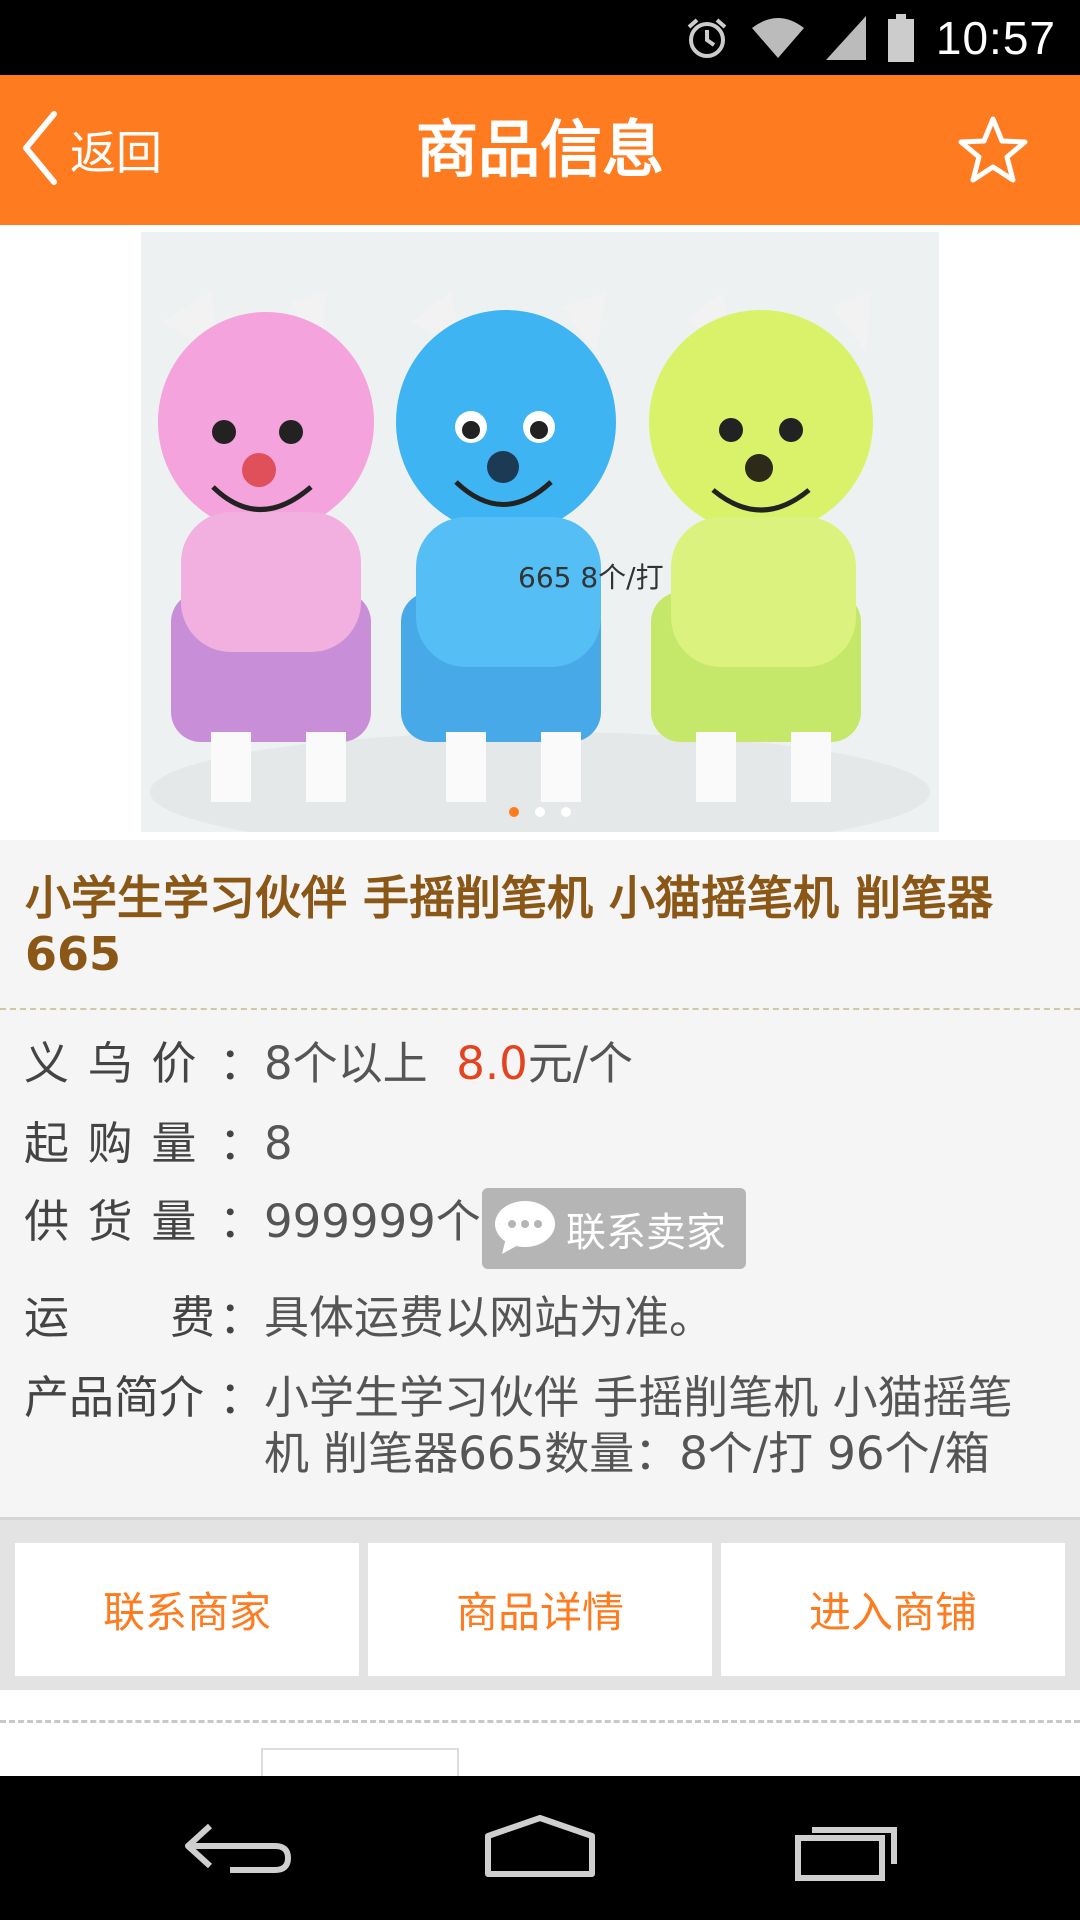 This screenshot has width=1080, height=1920. I want to click on signal-icon, so click(845, 37).